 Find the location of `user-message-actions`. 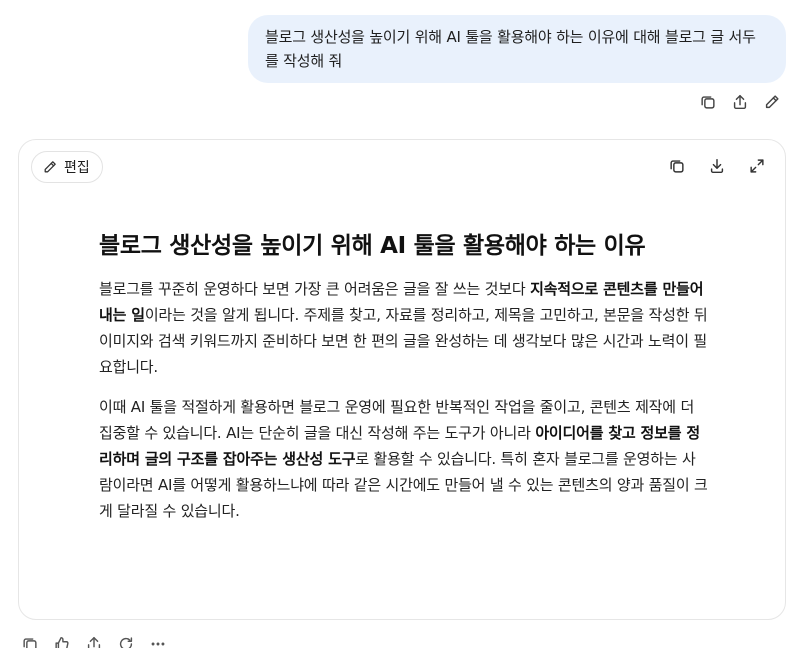

user-message-actions is located at coordinates (740, 102).